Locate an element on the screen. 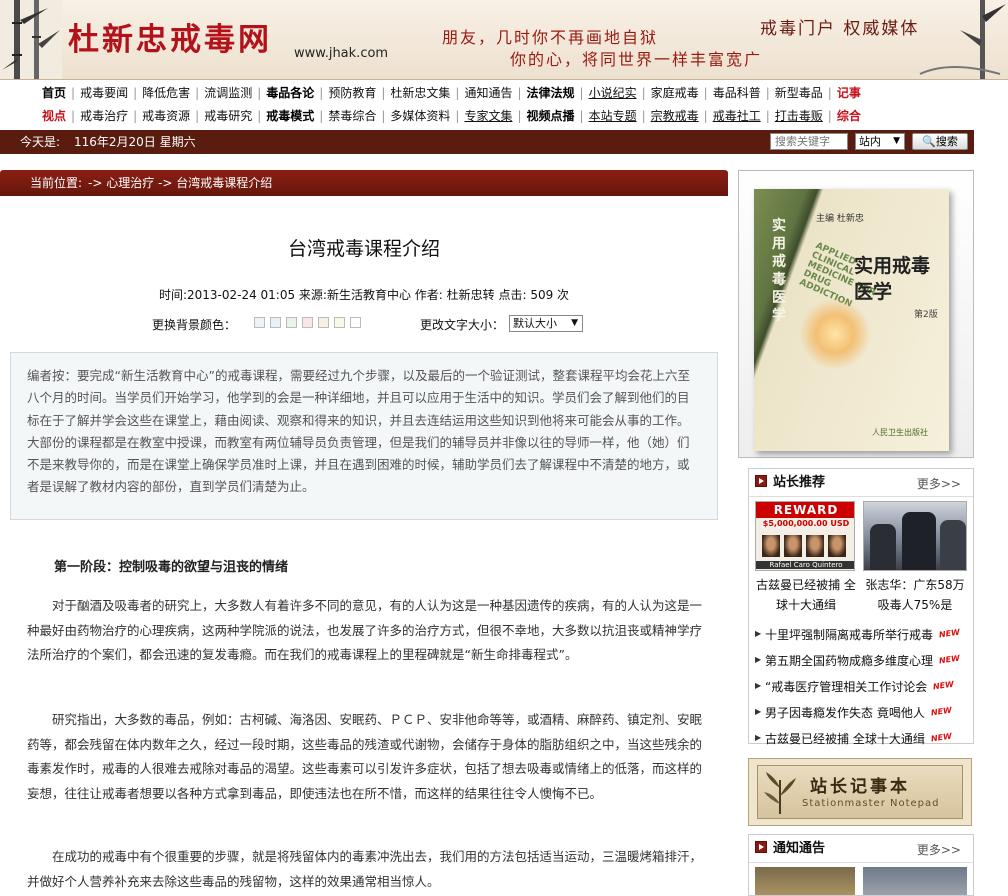  stationmaster-notepad-banner: 站长记事本 Stationmaster Notepad is located at coordinates (860, 792).